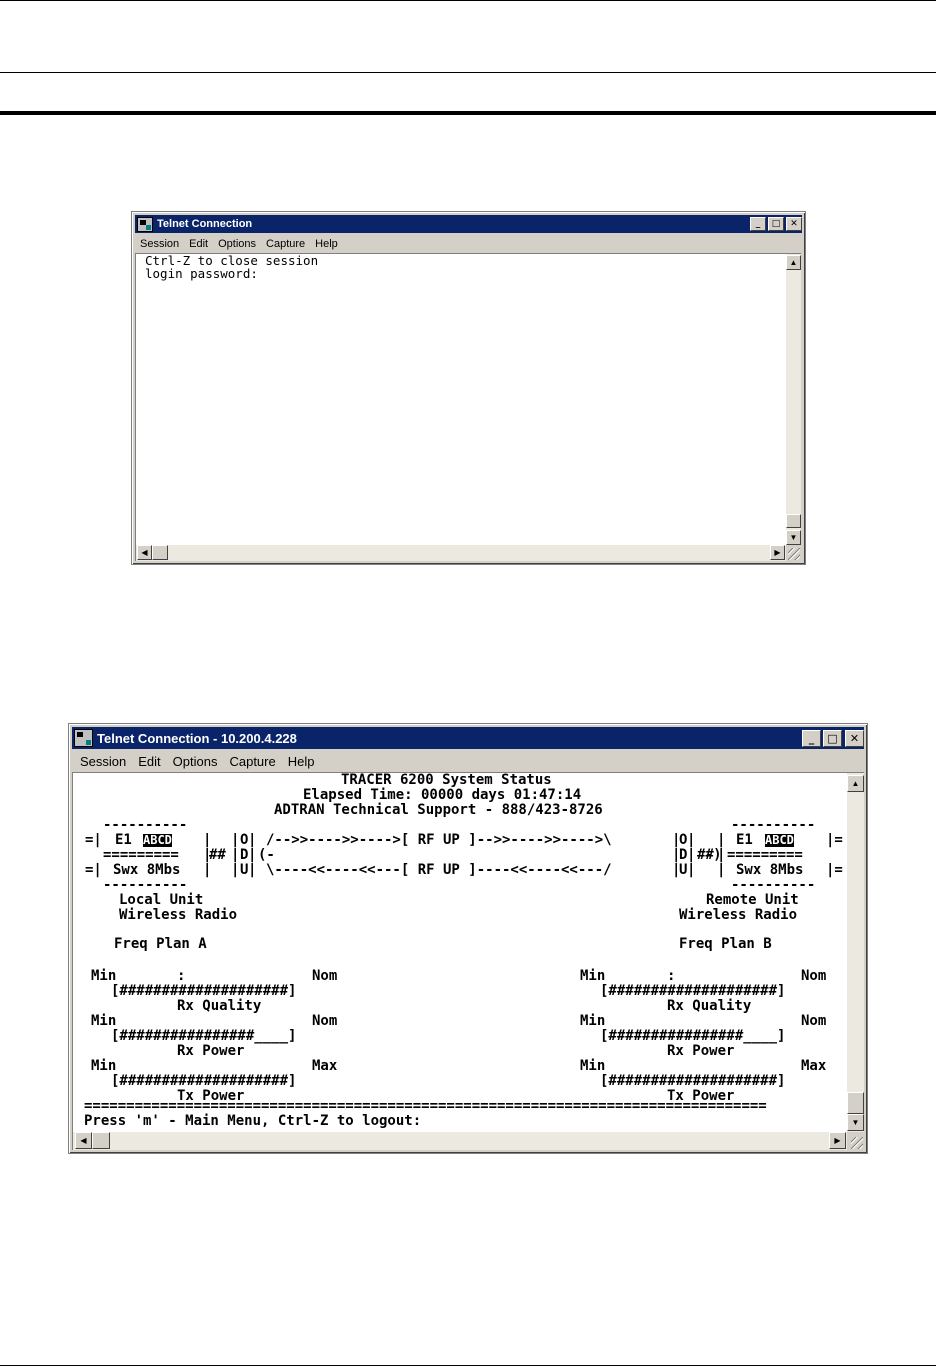 The image size is (936, 1368). What do you see at coordinates (442, 795) in the screenshot?
I see `elapsed-time: Elapsed Time: 00000 days 01:47:14` at bounding box center [442, 795].